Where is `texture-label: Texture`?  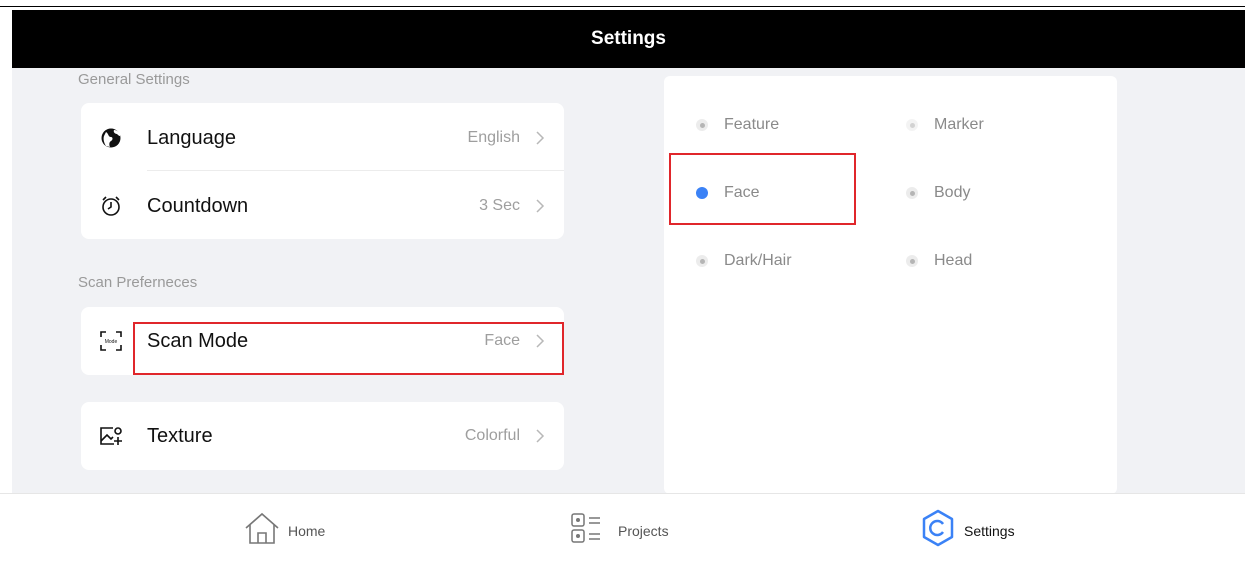 texture-label: Texture is located at coordinates (180, 435).